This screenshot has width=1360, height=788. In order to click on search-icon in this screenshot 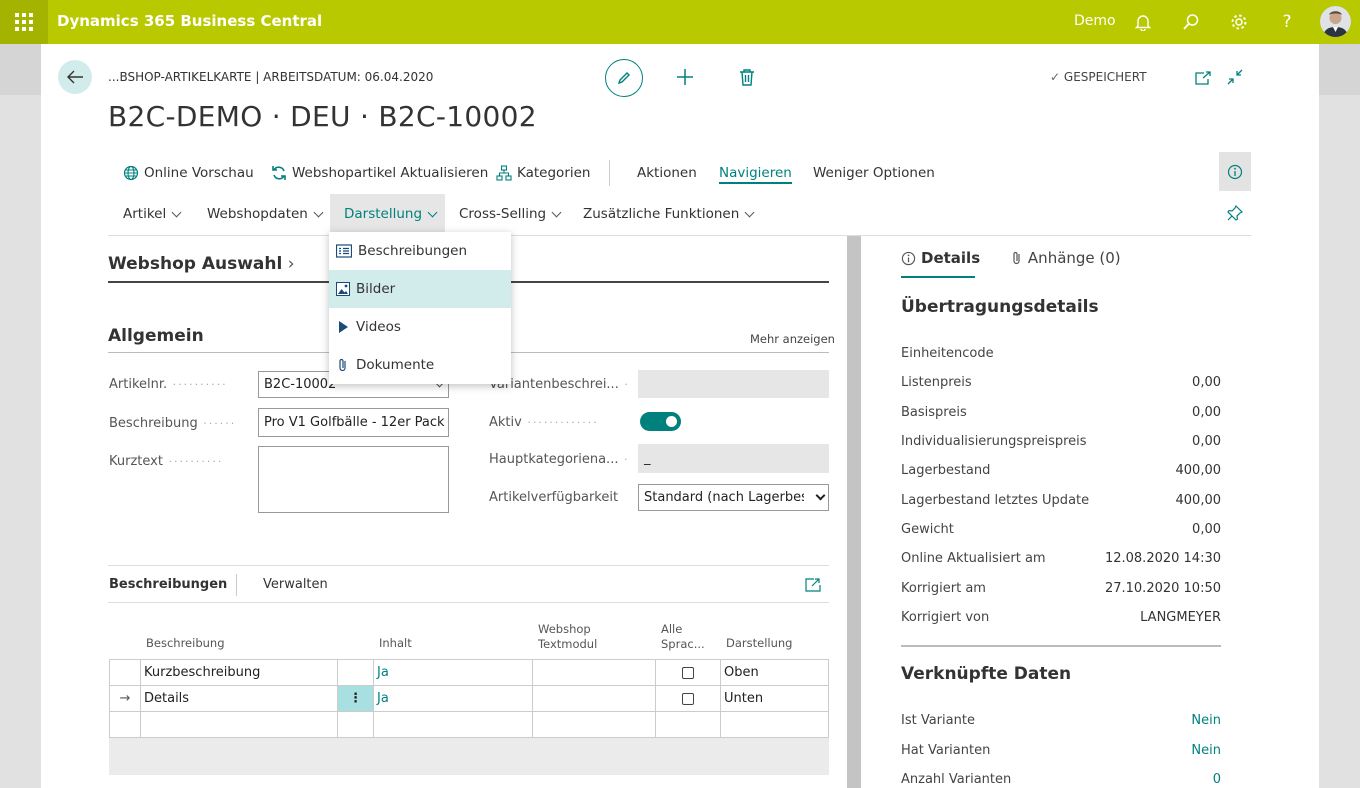, I will do `click(1191, 22)`.